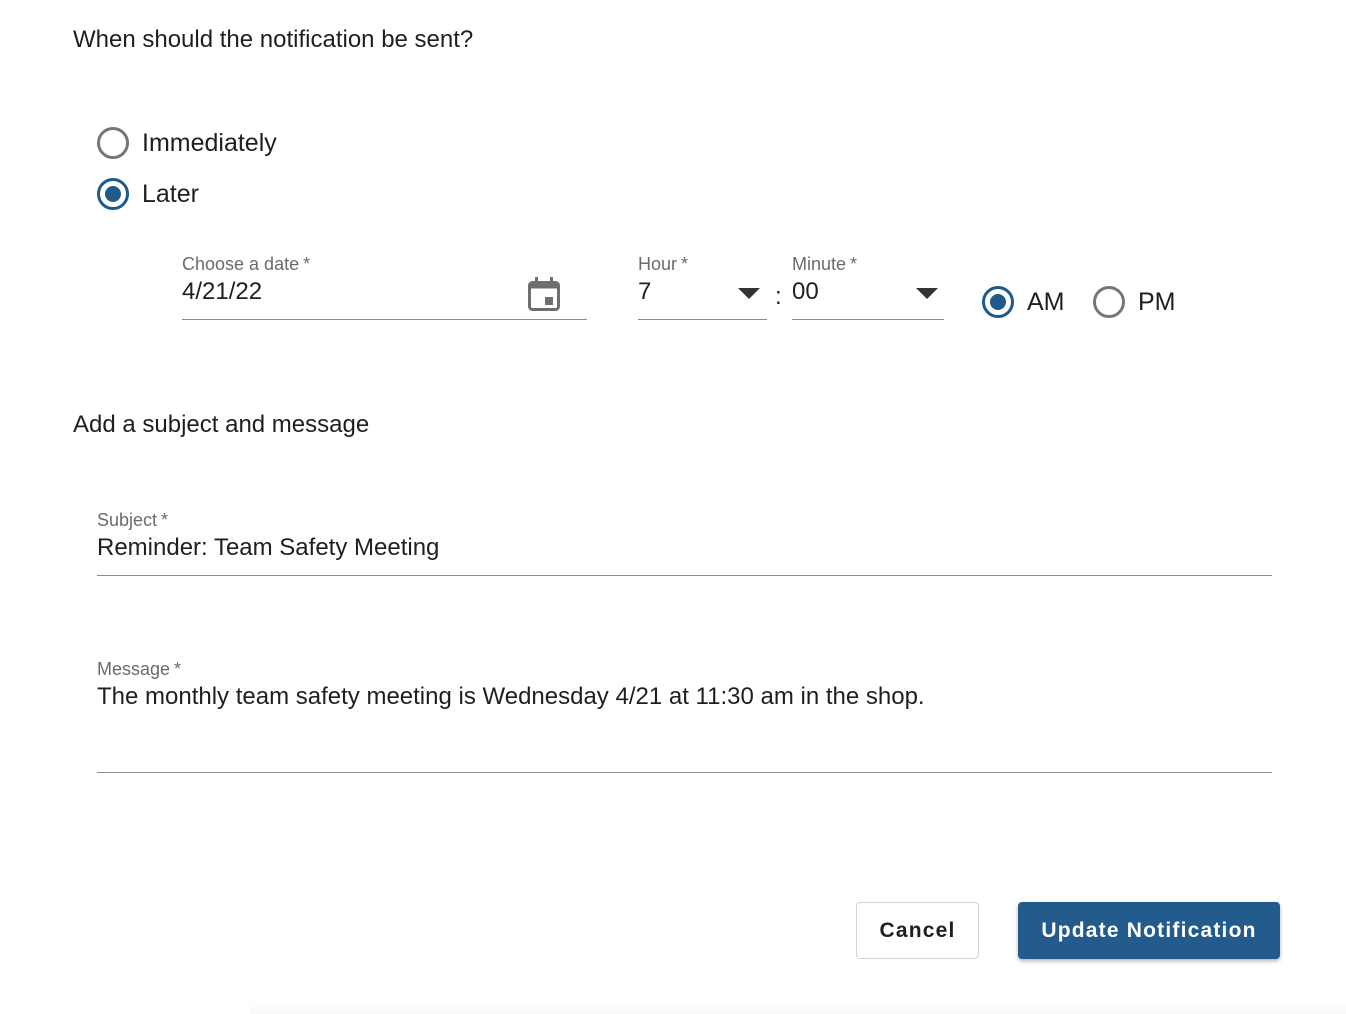 This screenshot has width=1346, height=1014. I want to click on subject-label-text: Subject, so click(127, 520).